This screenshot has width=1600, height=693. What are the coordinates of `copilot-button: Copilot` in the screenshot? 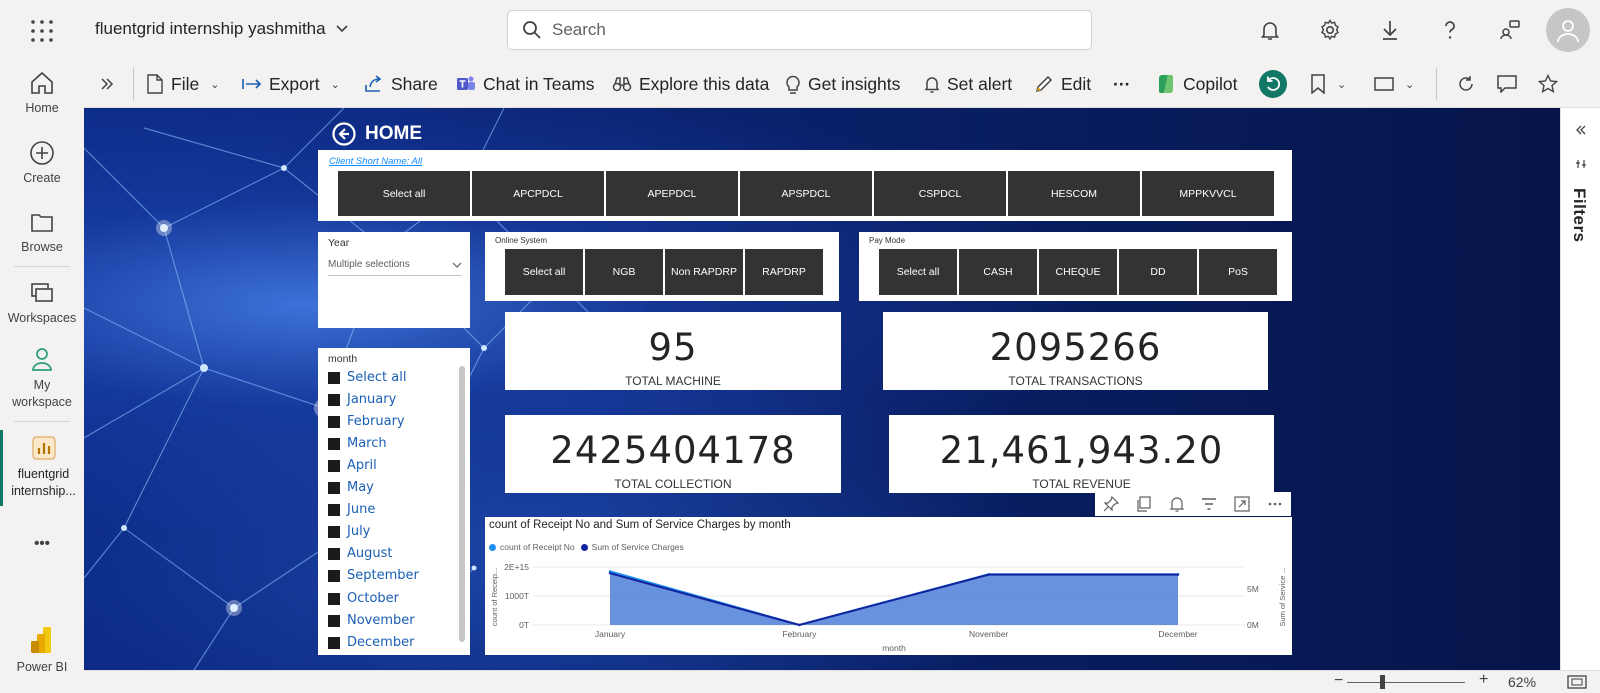 It's located at (1196, 84).